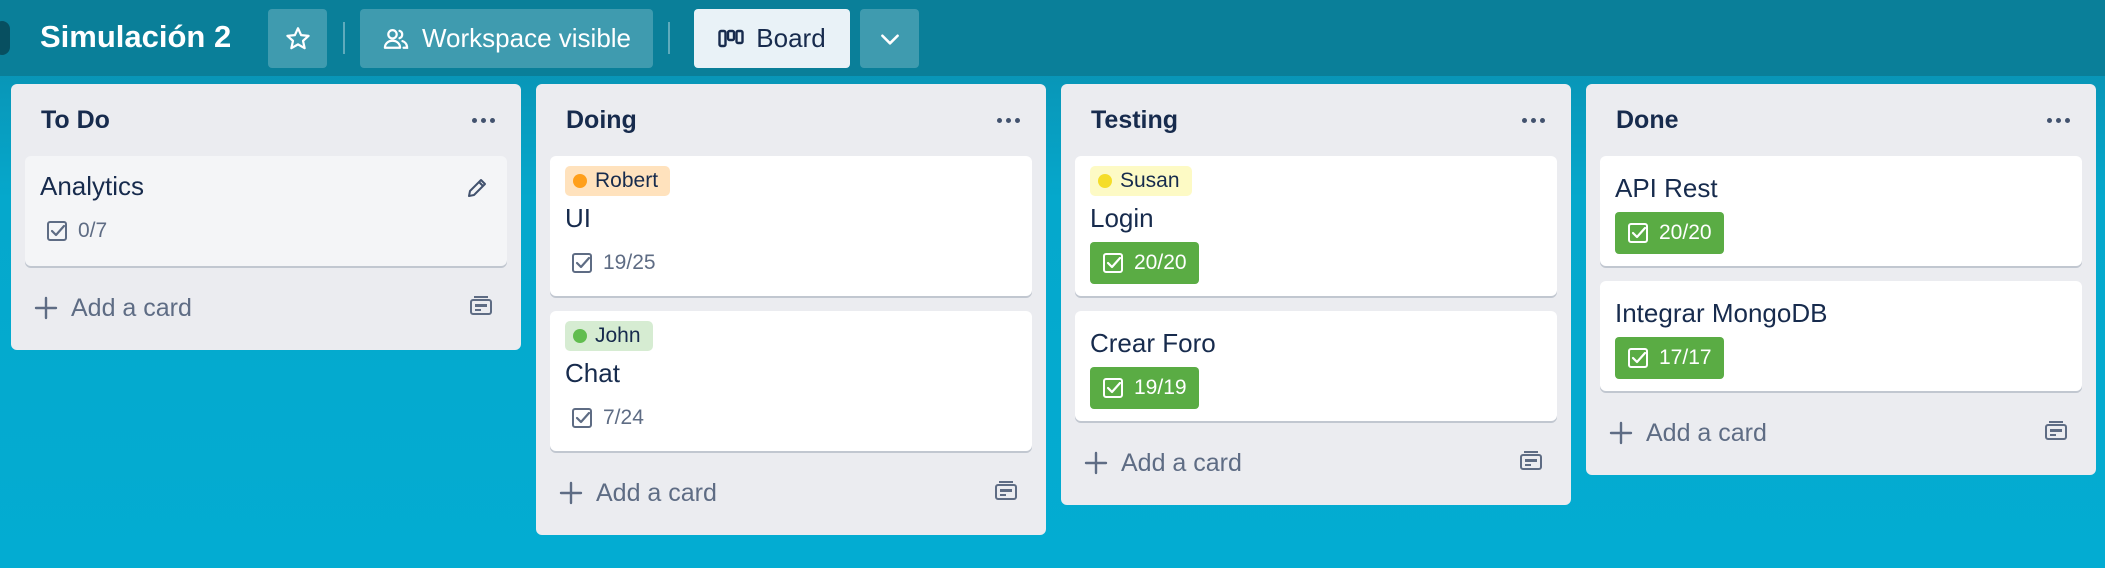 This screenshot has height=568, width=2105. I want to click on checklist-badge: 19/19, so click(1144, 388).